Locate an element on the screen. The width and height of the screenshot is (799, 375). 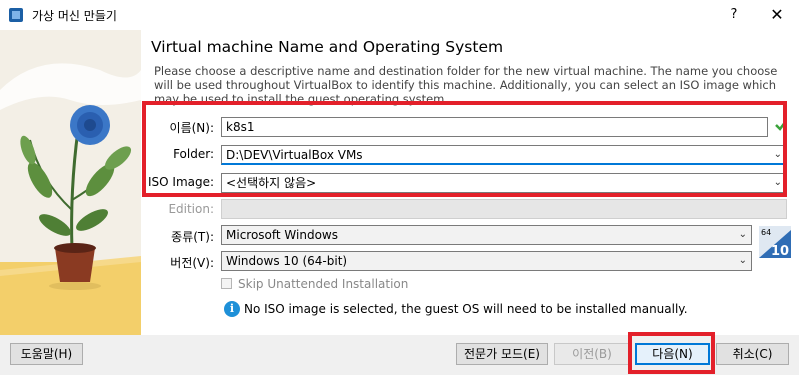
cancel-button: 취소(C) is located at coordinates (752, 354).